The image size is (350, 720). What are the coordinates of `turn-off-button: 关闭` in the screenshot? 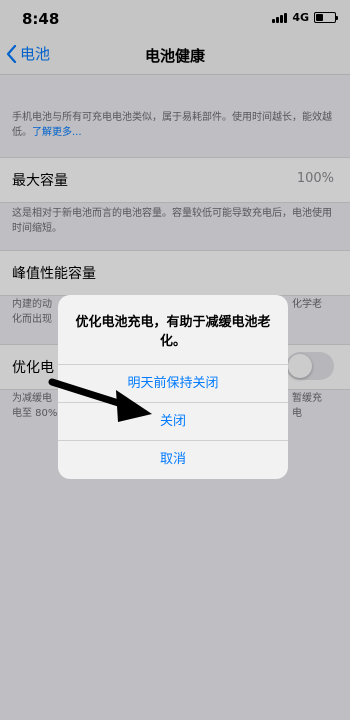 It's located at (173, 421).